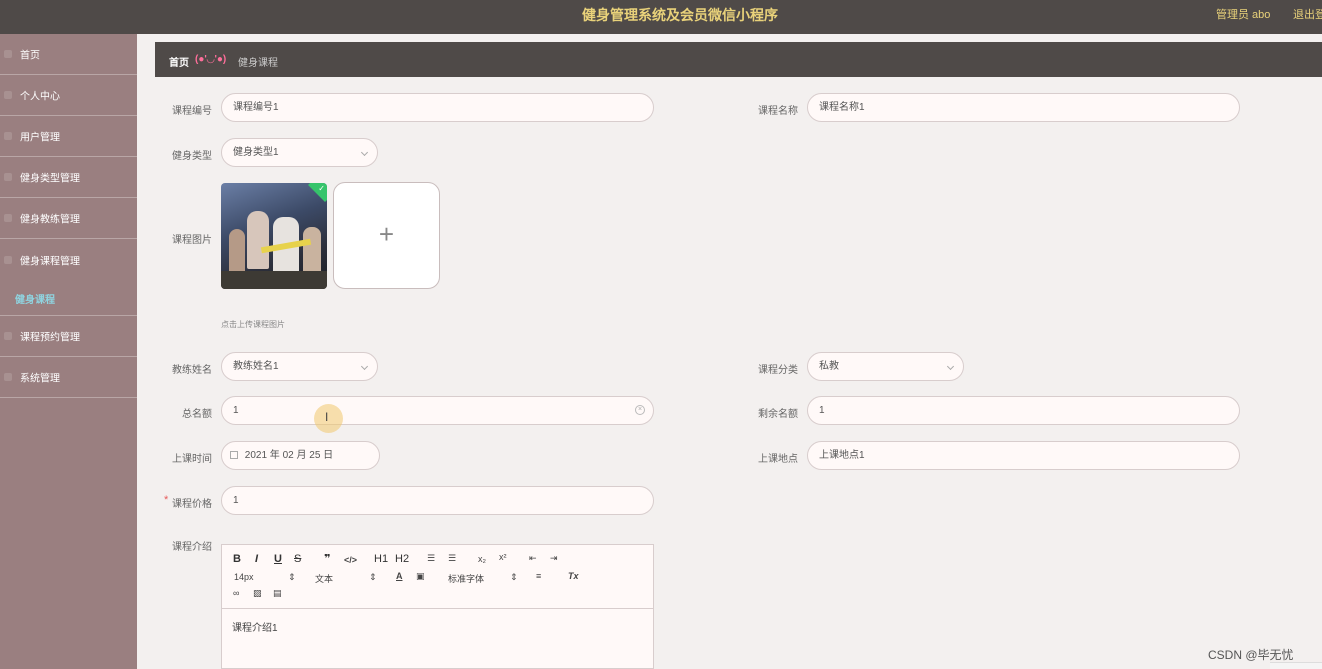 The width and height of the screenshot is (1322, 669). Describe the element at coordinates (538, 576) in the screenshot. I see `align-icon: ≡` at that location.